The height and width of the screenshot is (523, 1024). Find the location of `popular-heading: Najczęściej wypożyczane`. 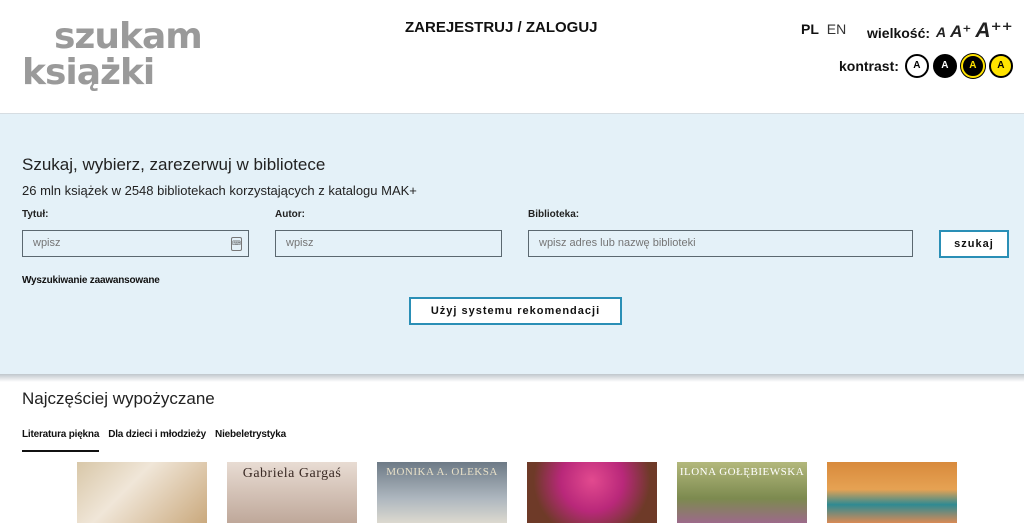

popular-heading: Najczęściej wypożyczane is located at coordinates (118, 398).